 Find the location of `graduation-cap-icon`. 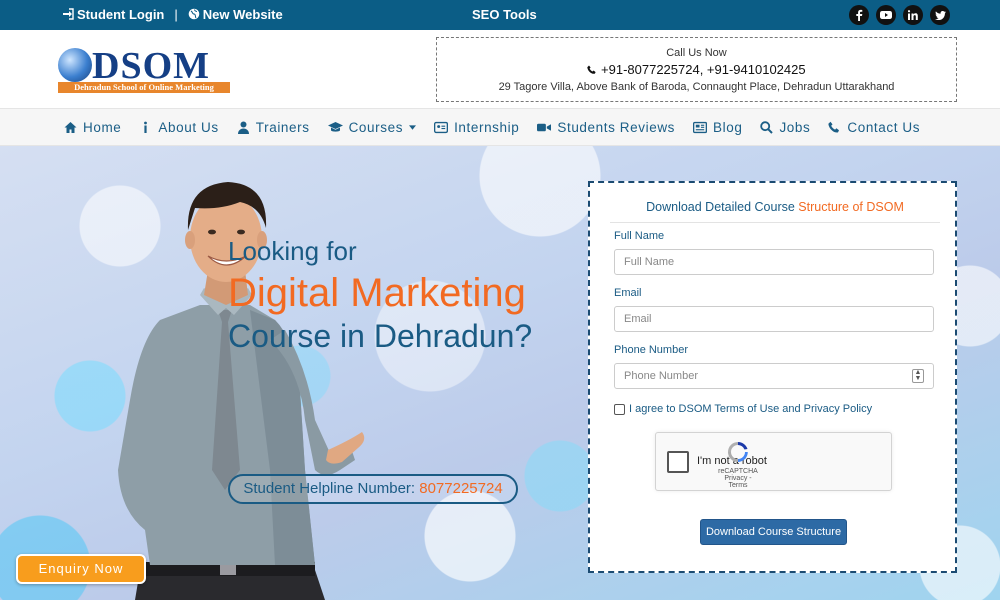

graduation-cap-icon is located at coordinates (335, 127).